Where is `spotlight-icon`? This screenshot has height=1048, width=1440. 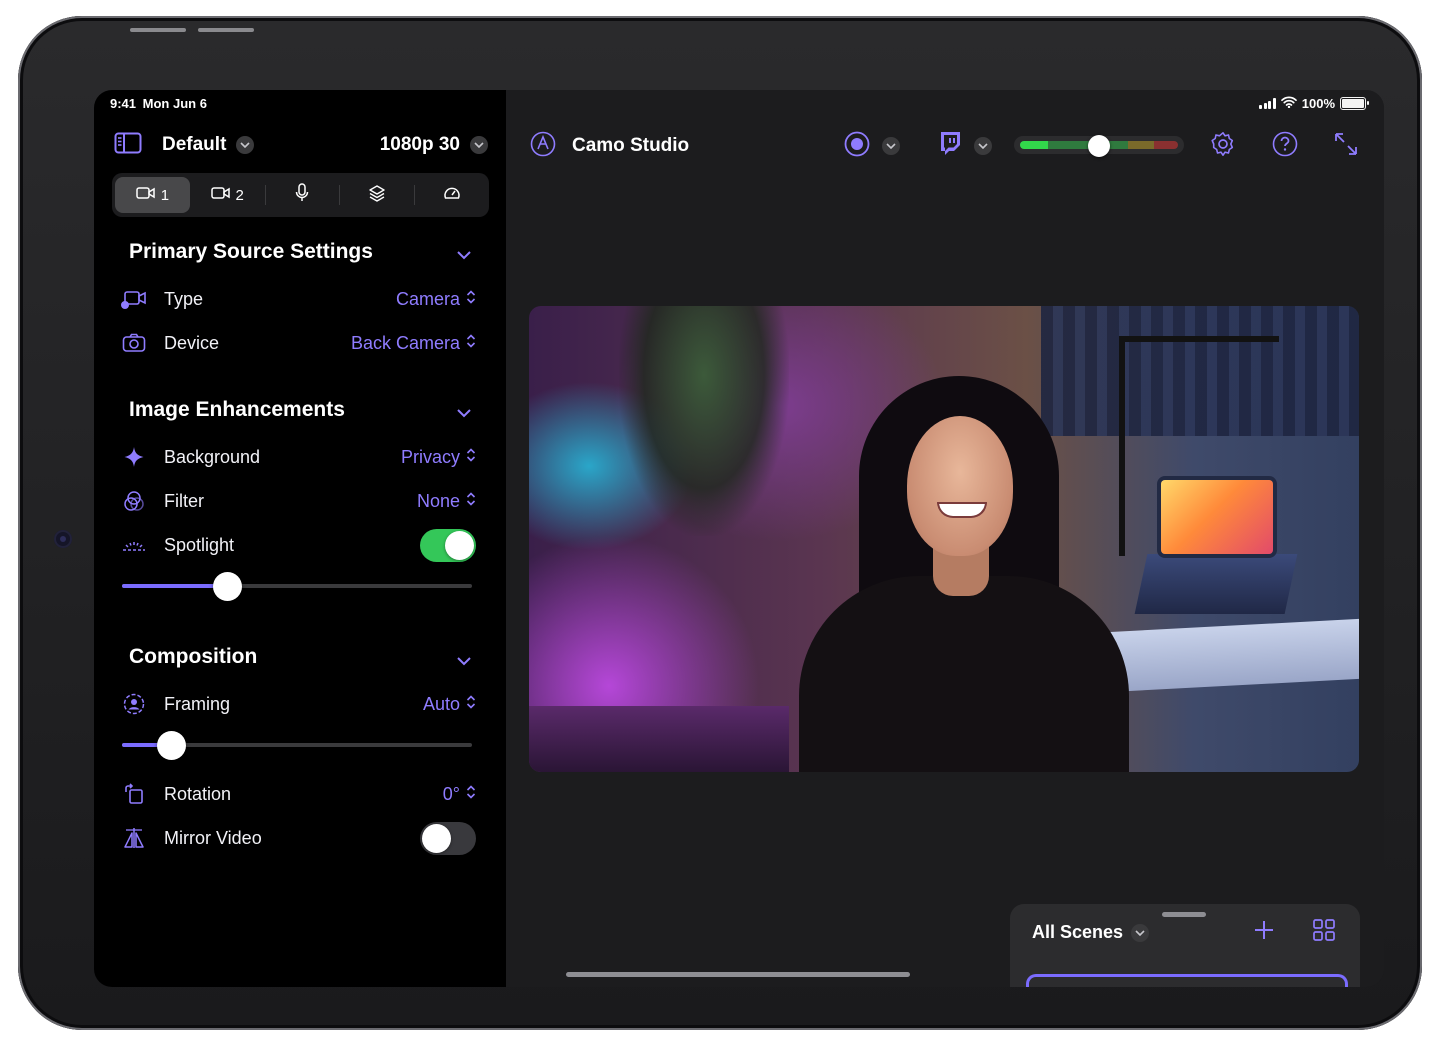 spotlight-icon is located at coordinates (134, 545).